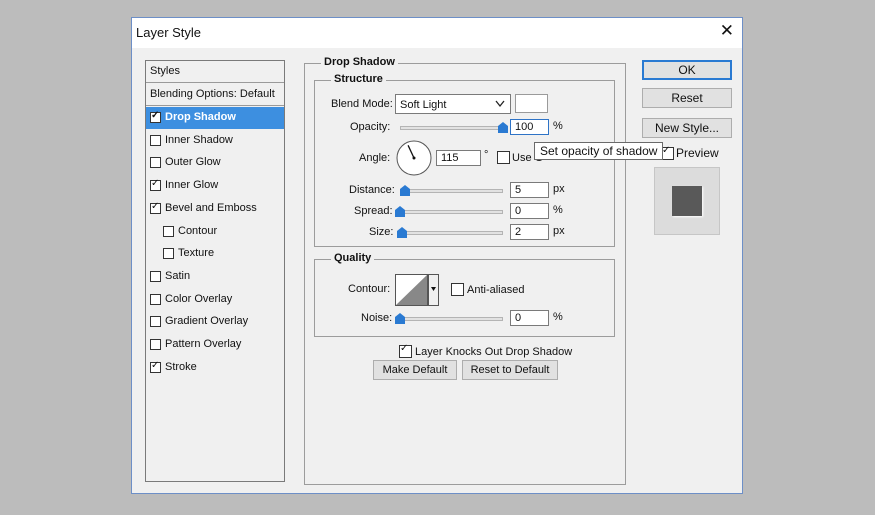 This screenshot has height=515, width=875. Describe the element at coordinates (375, 158) in the screenshot. I see `angle-label: Angle:` at that location.